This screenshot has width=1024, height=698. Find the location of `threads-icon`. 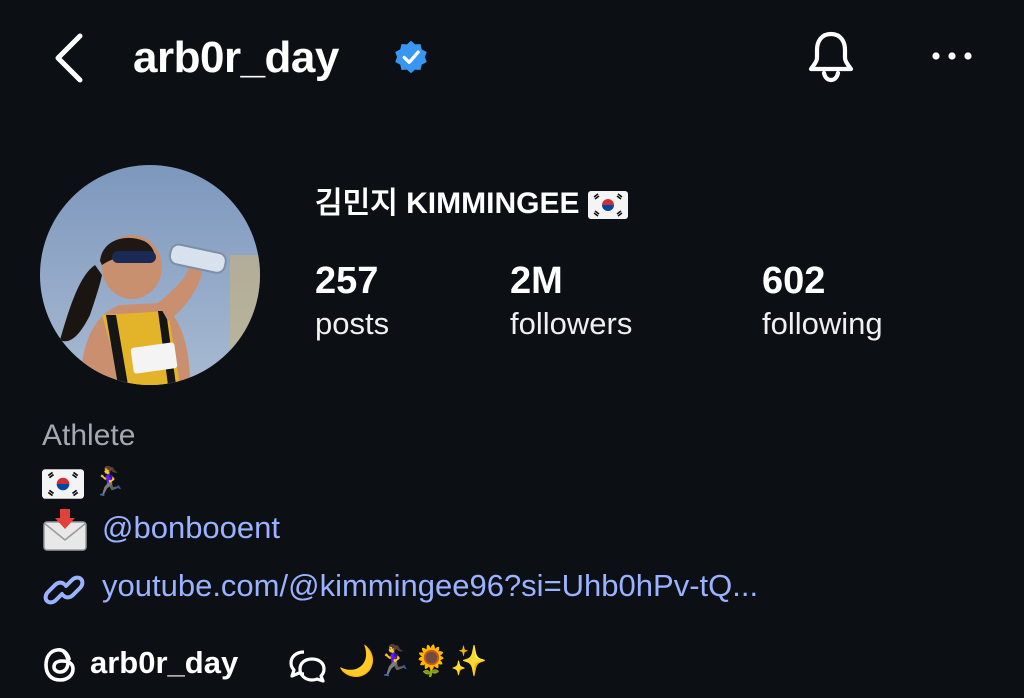

threads-icon is located at coordinates (59, 665).